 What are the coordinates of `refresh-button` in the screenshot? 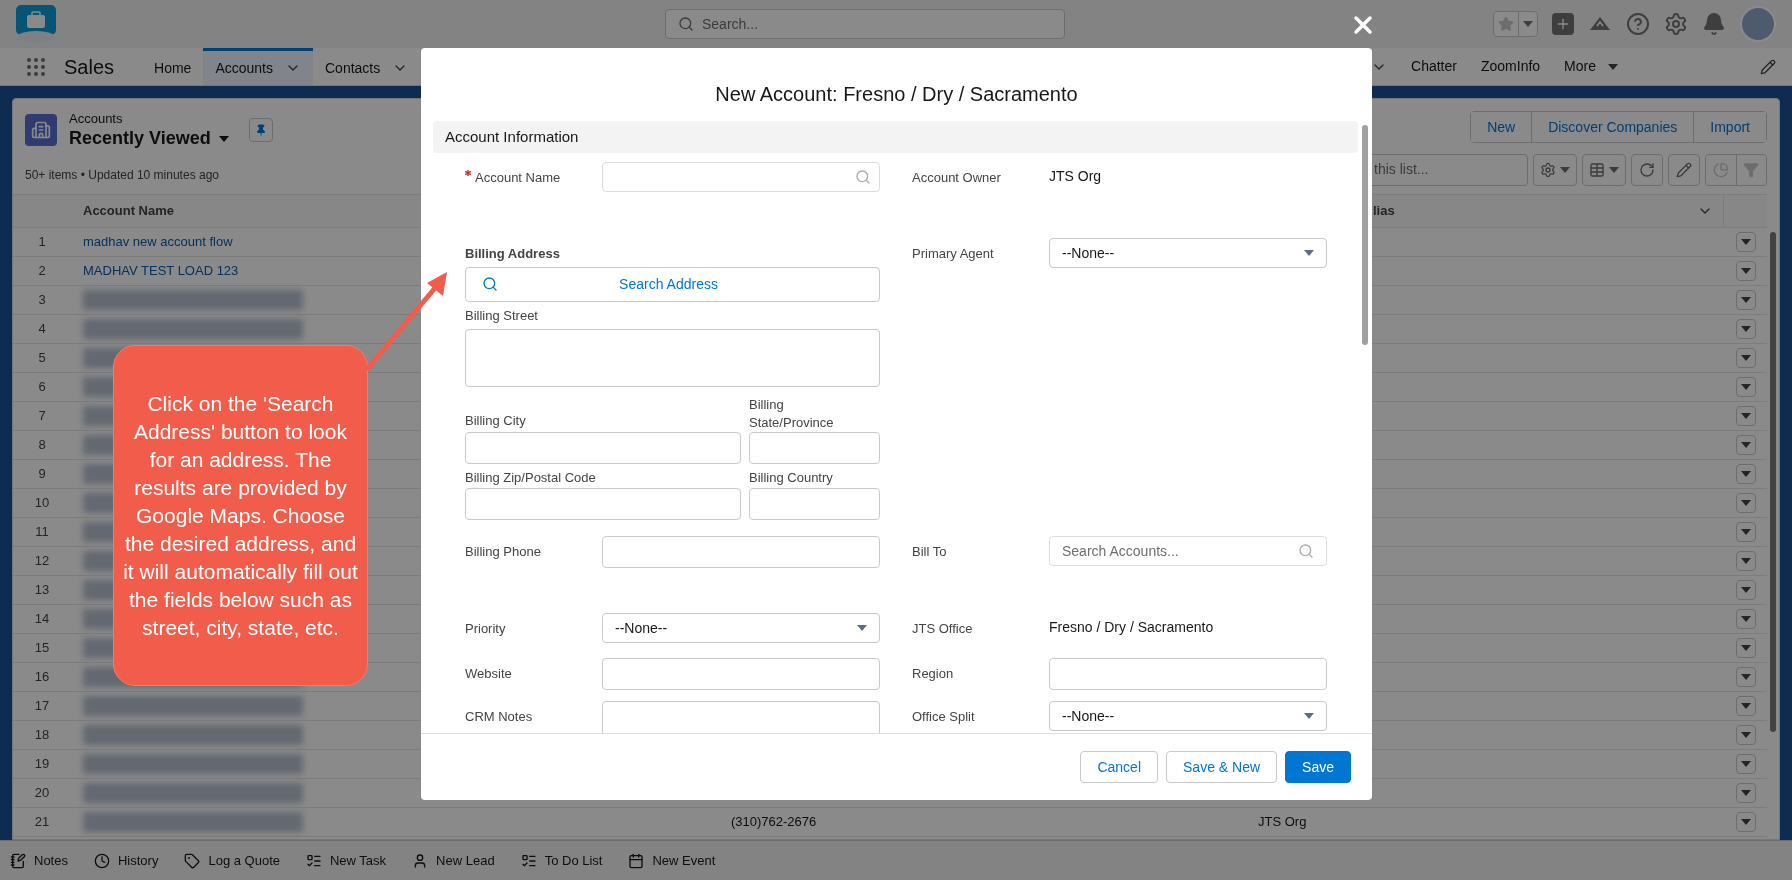 It's located at (1647, 169).